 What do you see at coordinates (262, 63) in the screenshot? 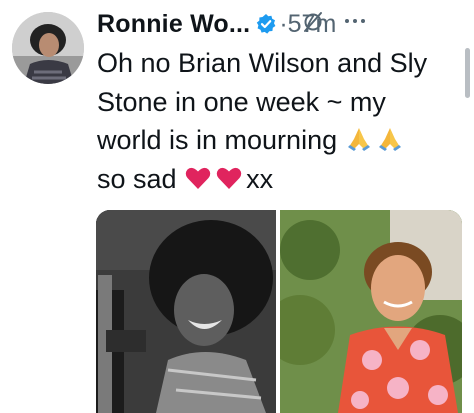
I see `tweet-text-line: Oh no Brian Wilson and Sly` at bounding box center [262, 63].